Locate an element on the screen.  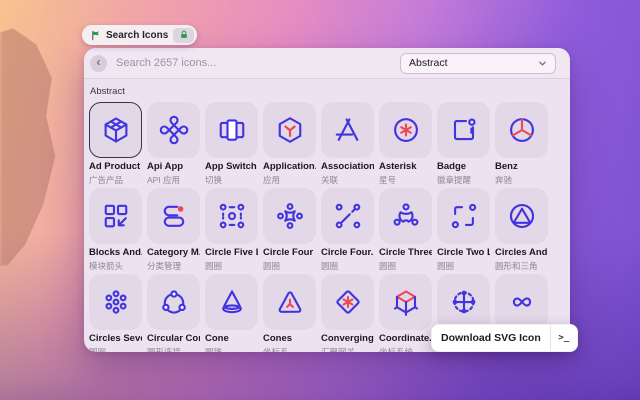
category-dropdown-value: Abstract is located at coordinates (428, 63).